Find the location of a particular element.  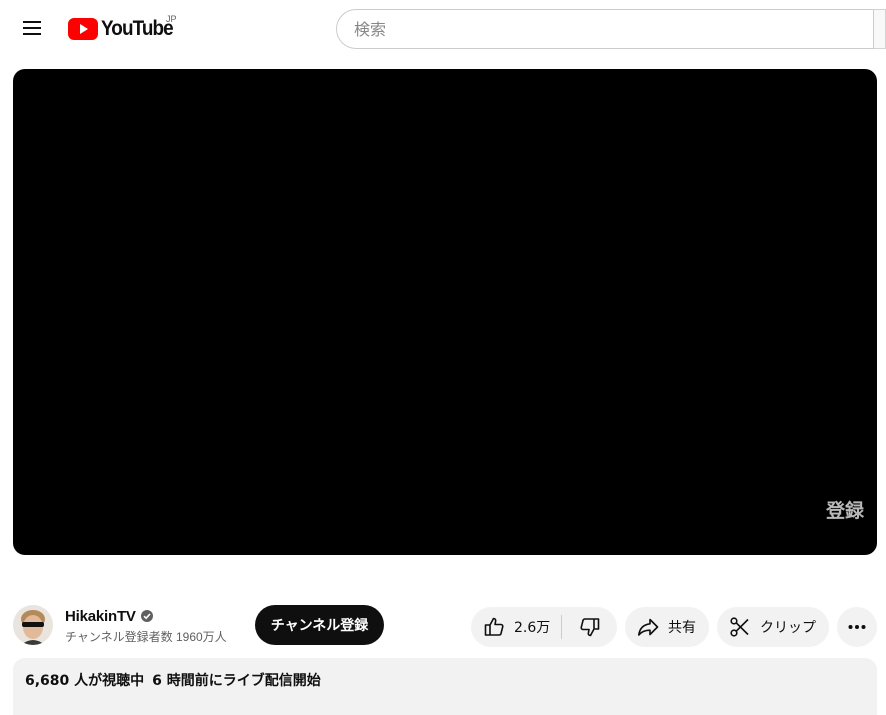

clip-button: クリップ is located at coordinates (773, 627).